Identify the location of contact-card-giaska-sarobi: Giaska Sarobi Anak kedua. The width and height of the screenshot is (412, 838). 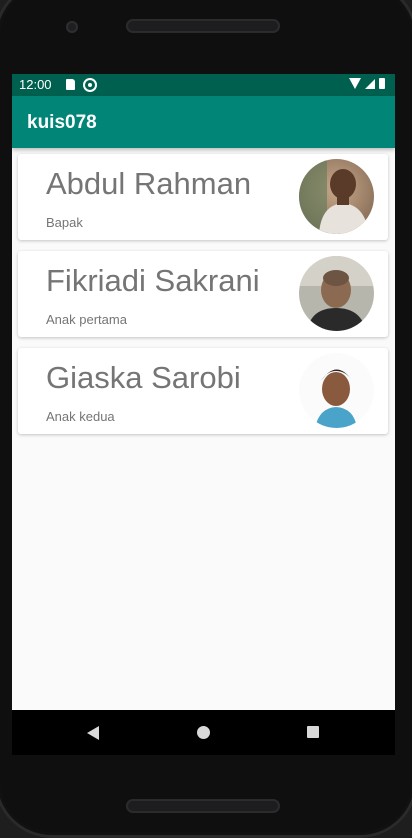
(203, 391).